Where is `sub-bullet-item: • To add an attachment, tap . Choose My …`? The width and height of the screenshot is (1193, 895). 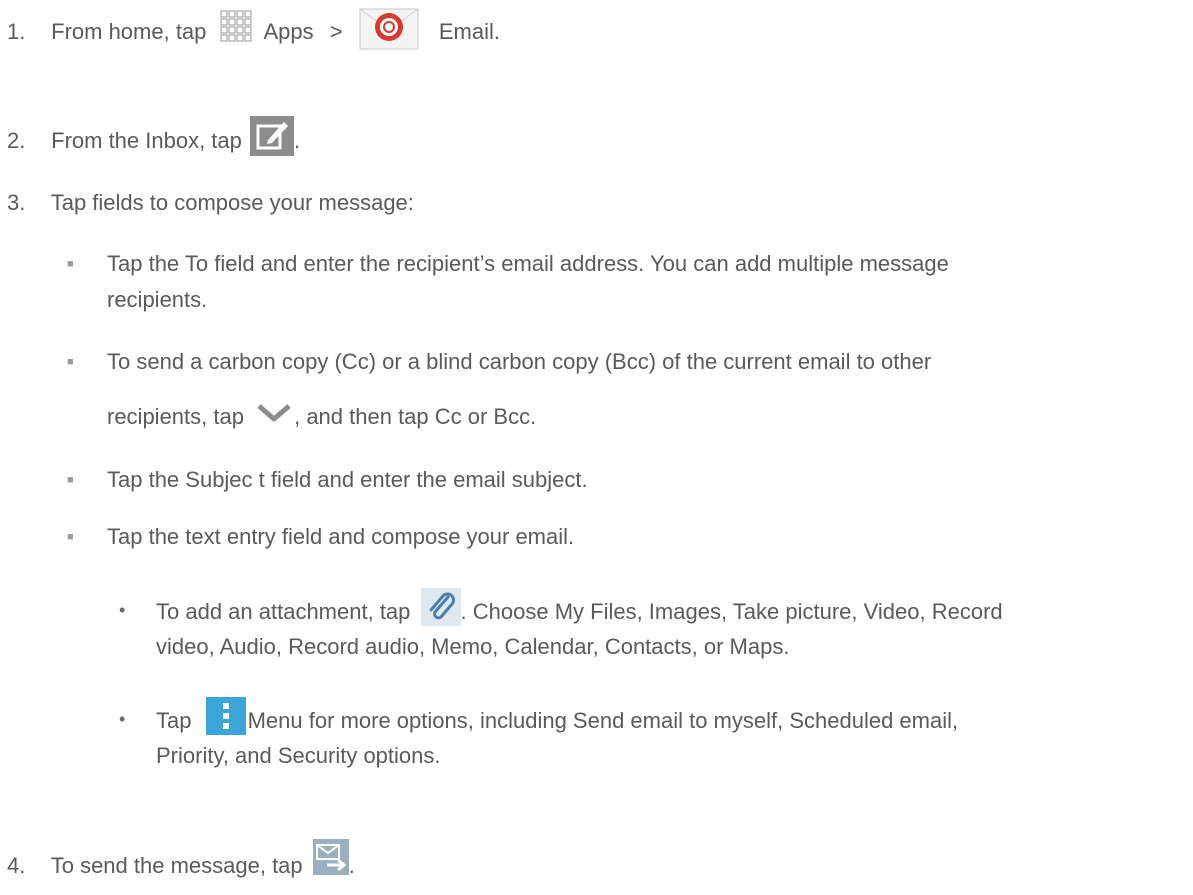
sub-bullet-item: • To add an attachment, tap . Choose My … is located at coordinates (561, 610).